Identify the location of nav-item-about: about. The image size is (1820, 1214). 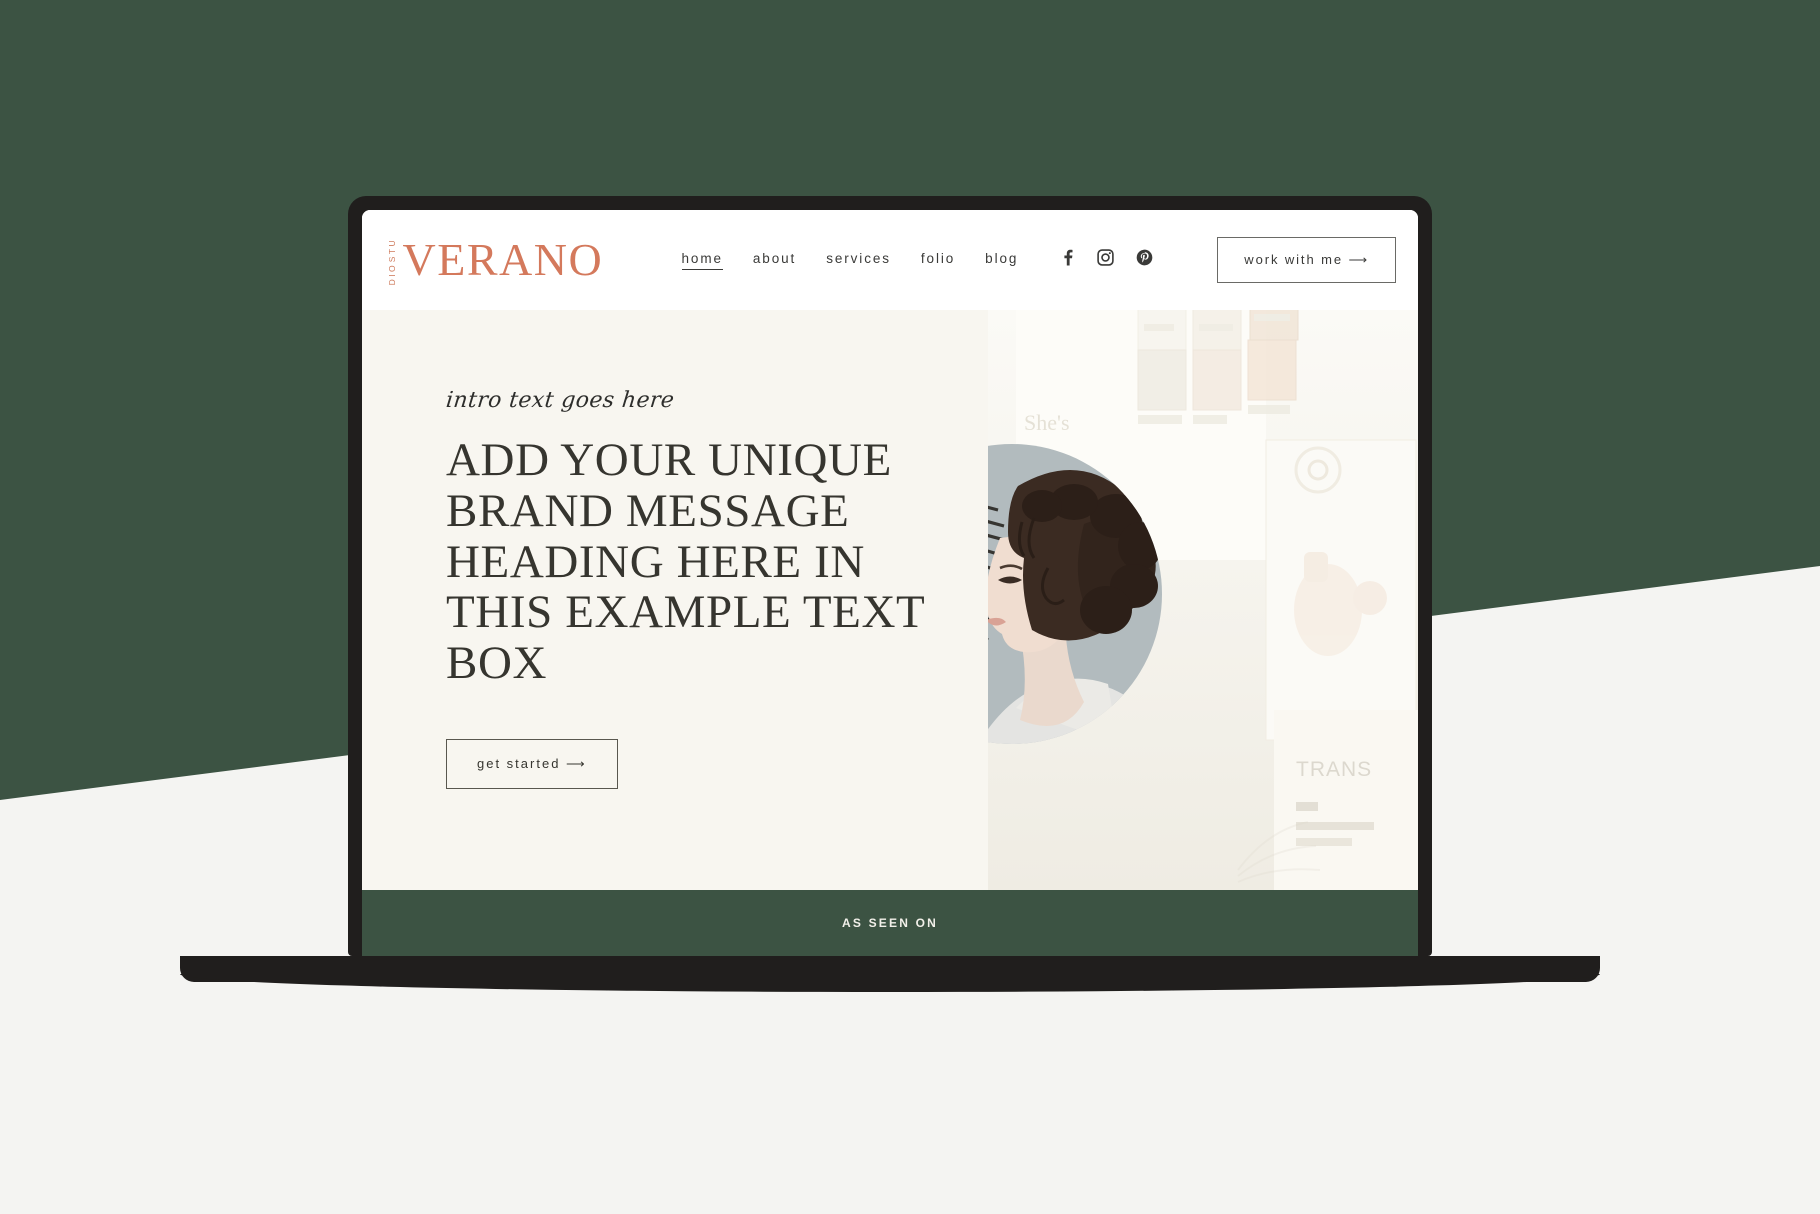
(774, 260).